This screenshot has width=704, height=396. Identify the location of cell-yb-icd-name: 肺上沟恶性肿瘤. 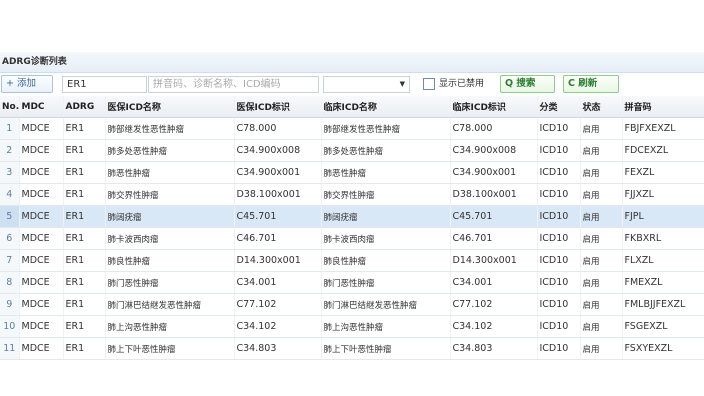
(170, 326).